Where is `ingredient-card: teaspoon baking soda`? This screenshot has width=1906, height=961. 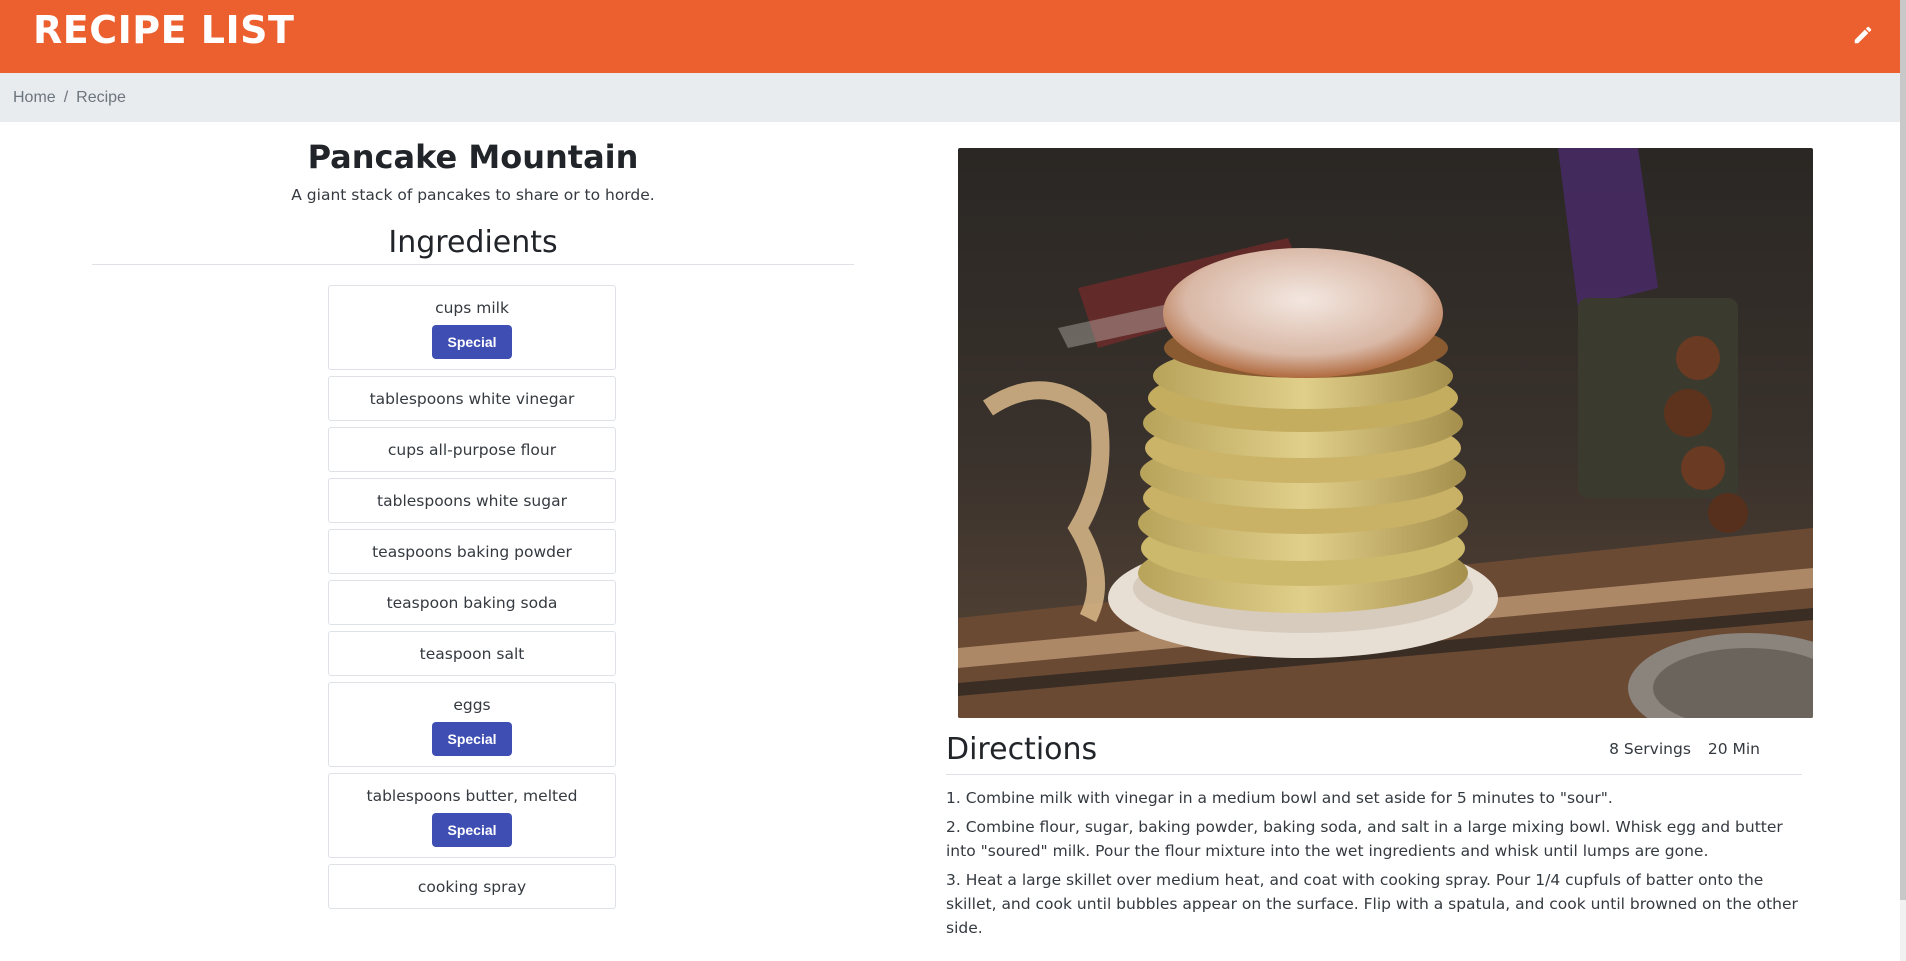
ingredient-card: teaspoon baking soda is located at coordinates (472, 602).